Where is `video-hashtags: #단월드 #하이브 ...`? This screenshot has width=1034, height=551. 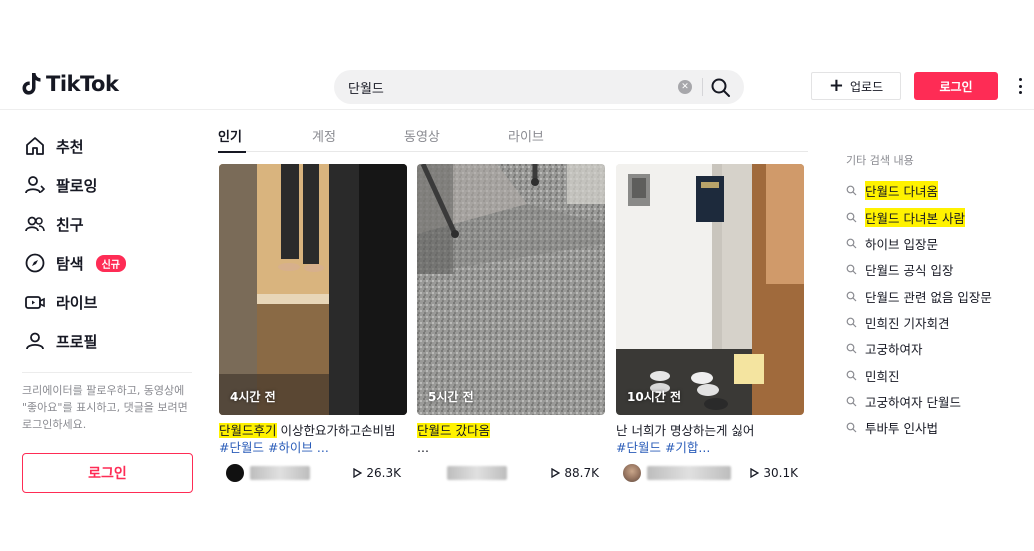 video-hashtags: #단월드 #하이브 ... is located at coordinates (274, 447).